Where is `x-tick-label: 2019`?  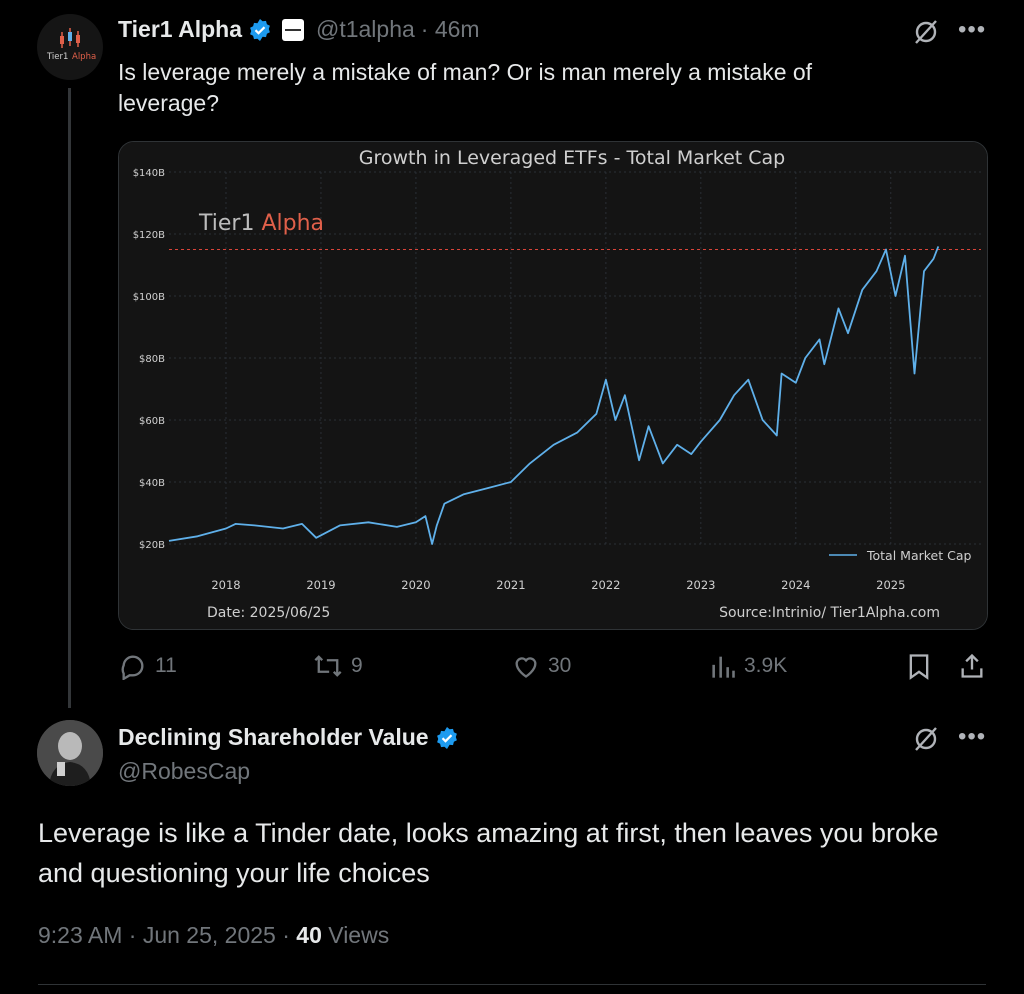 x-tick-label: 2019 is located at coordinates (320, 585).